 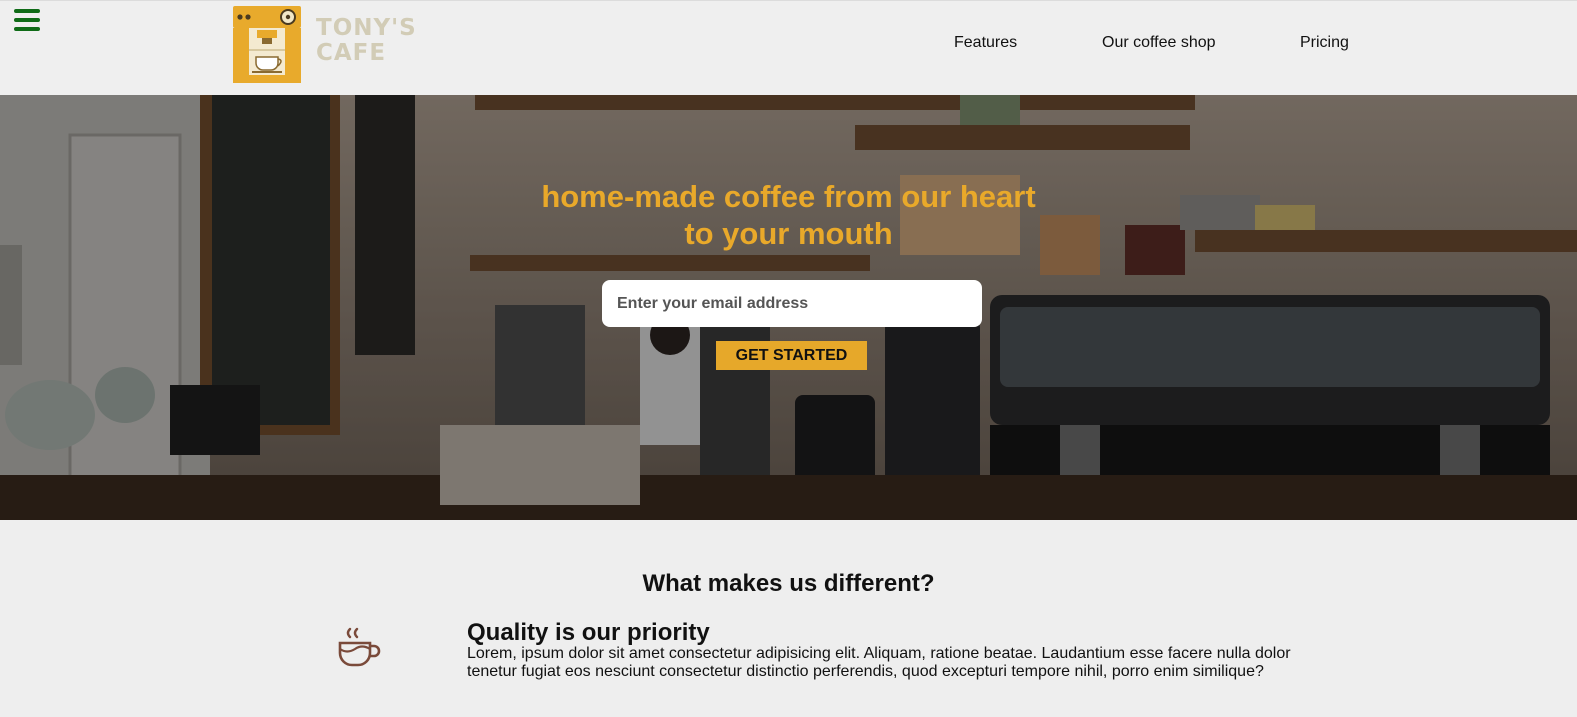 I want to click on logo-text: TONY'S CAFE, so click(x=366, y=41).